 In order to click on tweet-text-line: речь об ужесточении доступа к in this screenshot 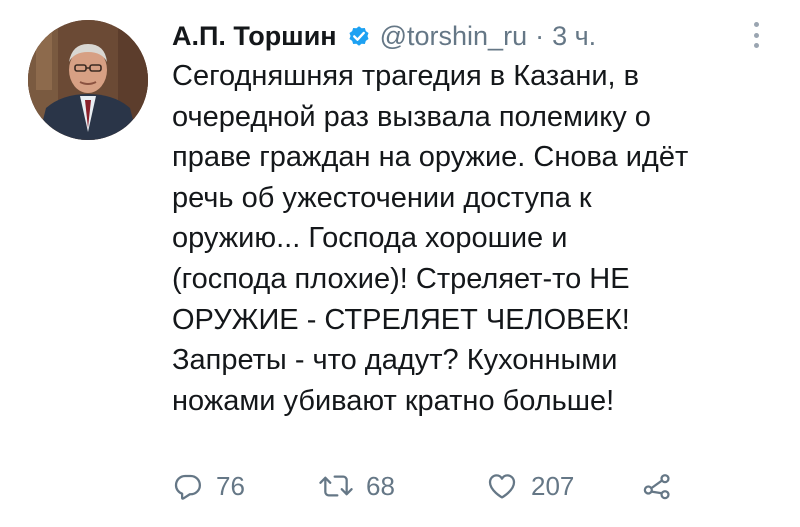, I will do `click(382, 197)`.